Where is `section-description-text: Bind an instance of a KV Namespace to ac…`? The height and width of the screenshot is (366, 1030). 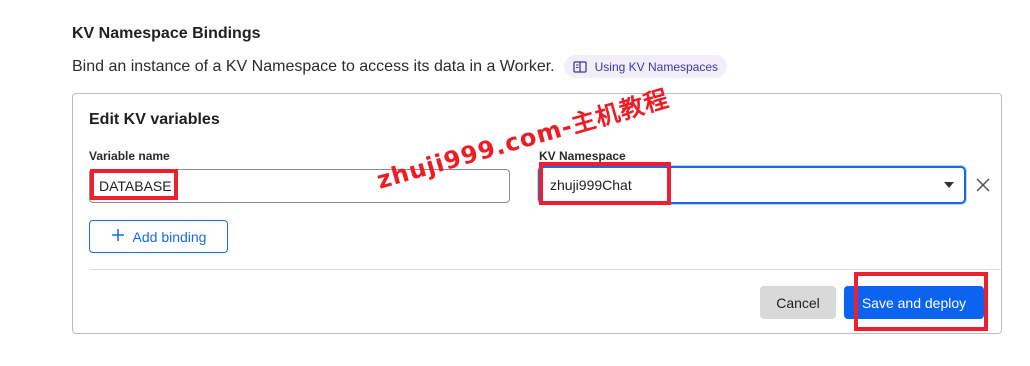
section-description-text: Bind an instance of a KV Namespace to ac… is located at coordinates (313, 66).